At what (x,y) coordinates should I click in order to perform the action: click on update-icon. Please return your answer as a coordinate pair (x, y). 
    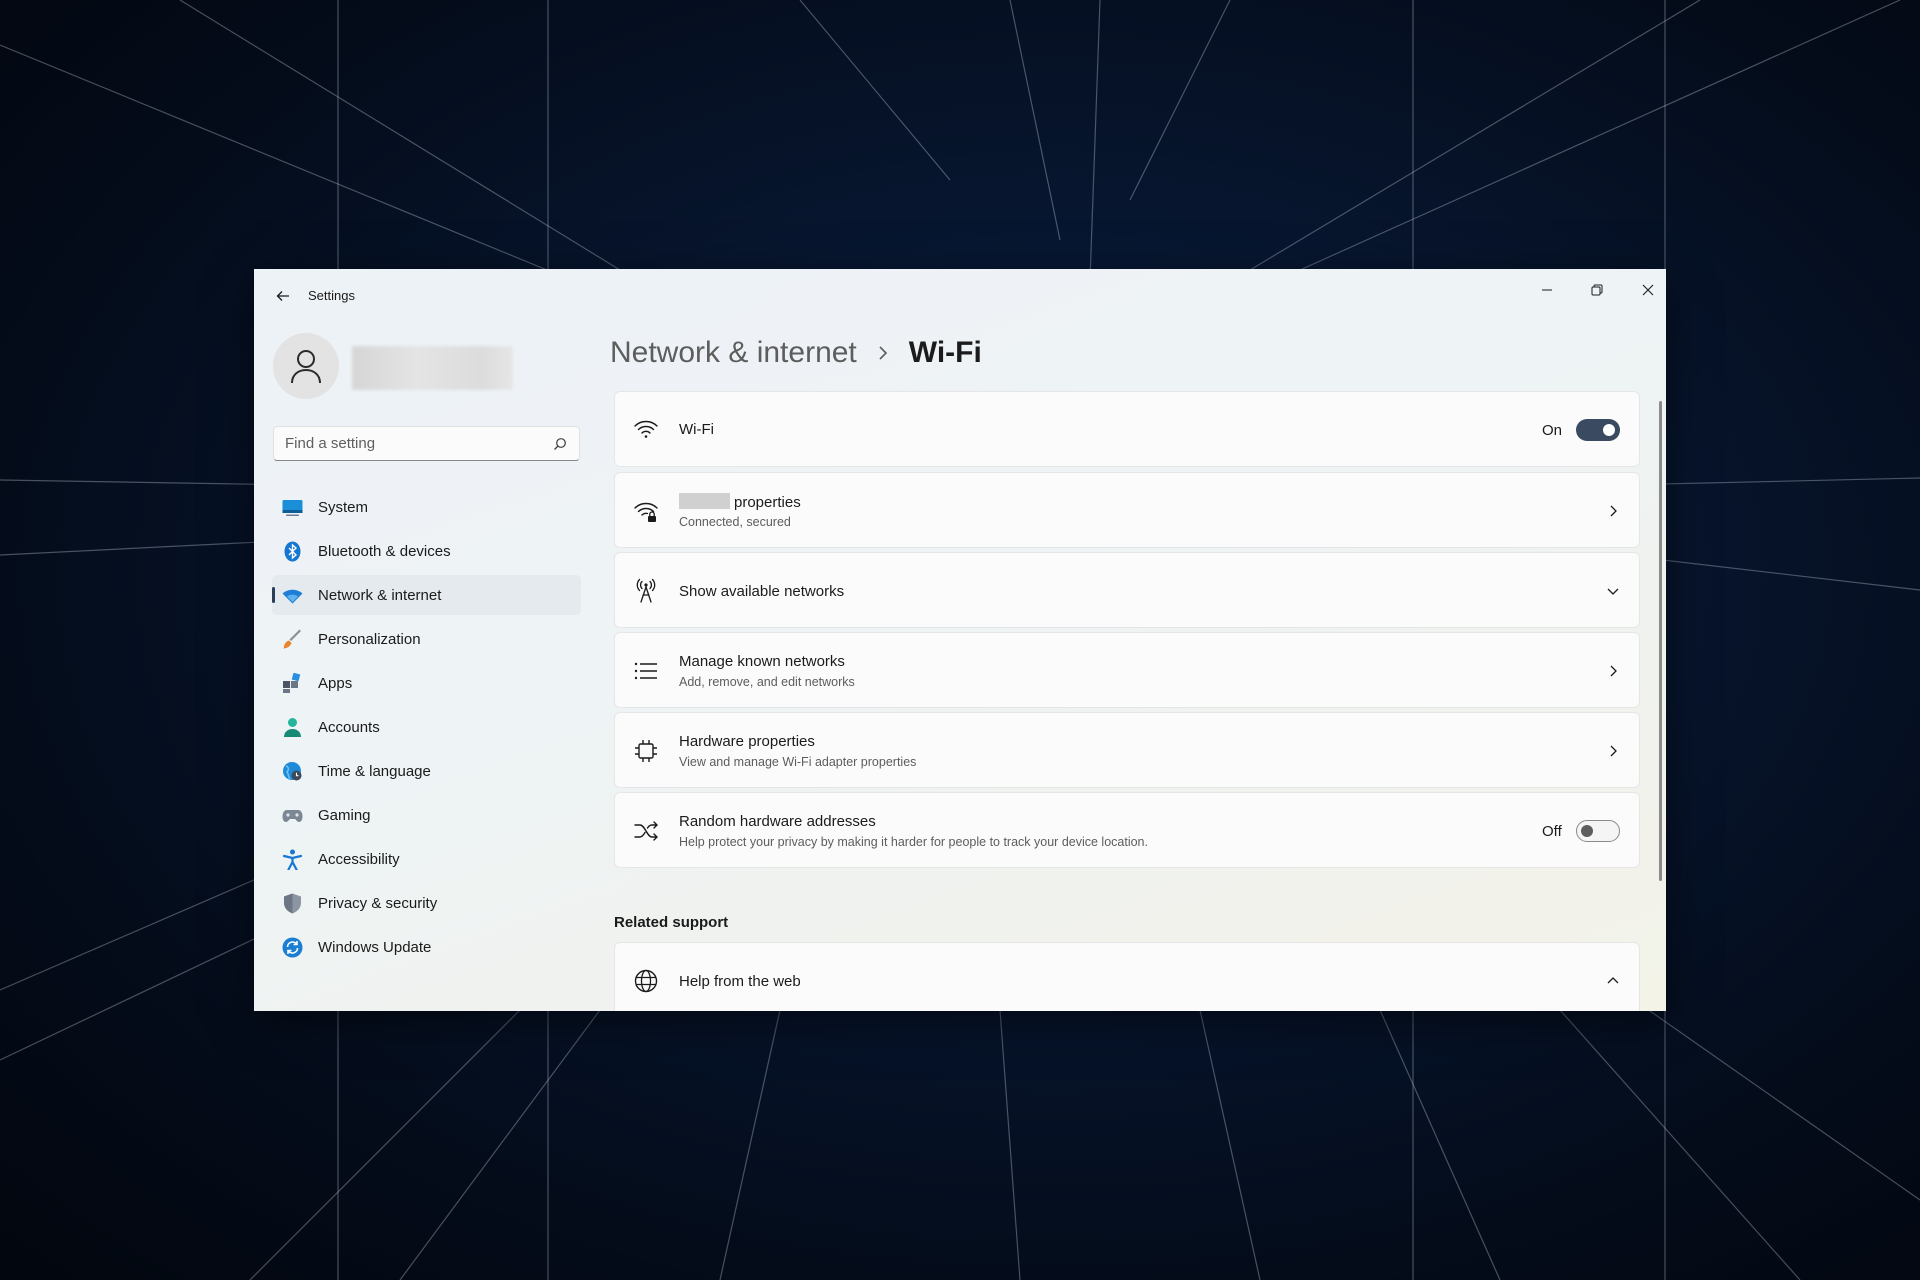
    Looking at the image, I should click on (292, 947).